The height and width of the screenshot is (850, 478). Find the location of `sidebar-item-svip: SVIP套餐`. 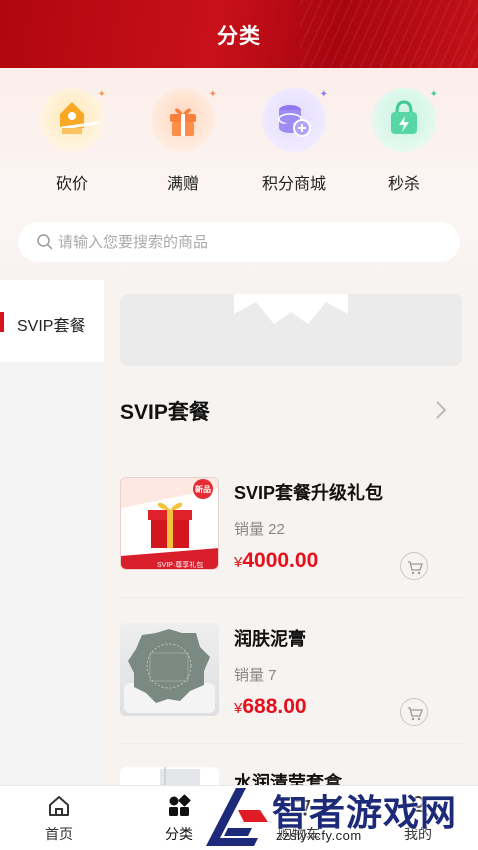

sidebar-item-svip: SVIP套餐 is located at coordinates (52, 321).